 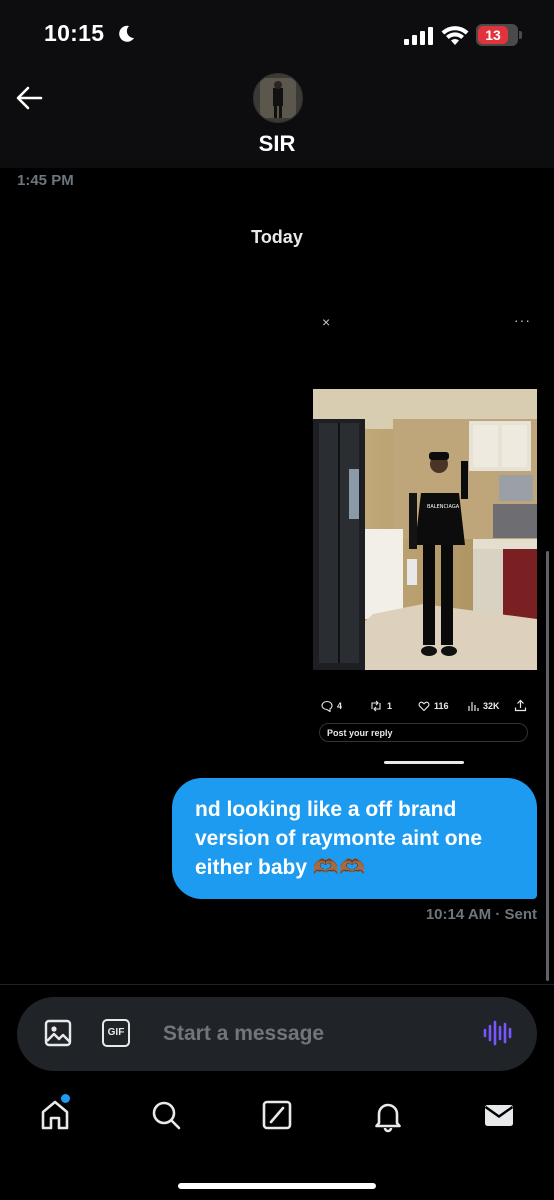 I want to click on contact-name: SIR, so click(x=277, y=144).